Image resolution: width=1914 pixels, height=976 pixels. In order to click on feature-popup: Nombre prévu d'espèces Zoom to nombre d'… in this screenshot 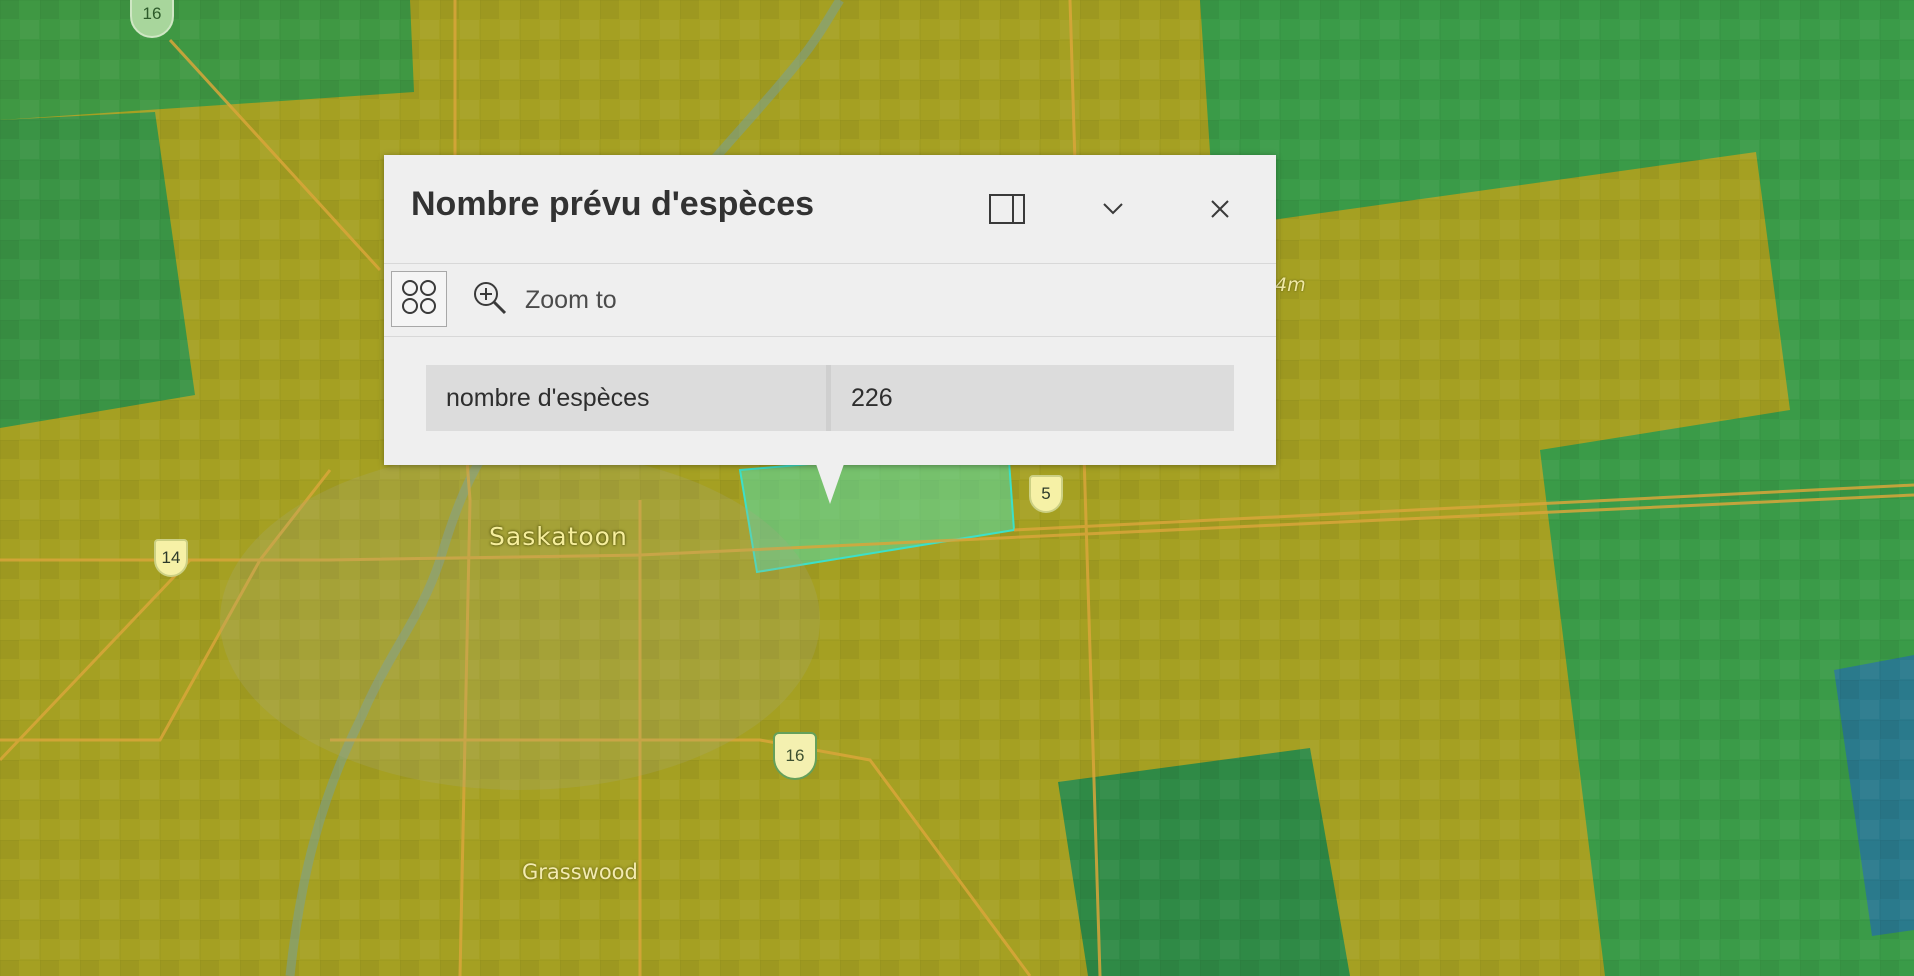, I will do `click(830, 310)`.